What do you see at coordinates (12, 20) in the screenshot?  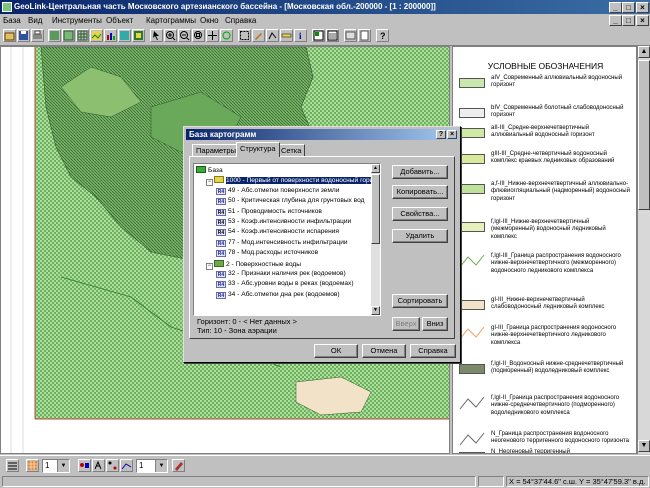 I see `menu-item-base: База` at bounding box center [12, 20].